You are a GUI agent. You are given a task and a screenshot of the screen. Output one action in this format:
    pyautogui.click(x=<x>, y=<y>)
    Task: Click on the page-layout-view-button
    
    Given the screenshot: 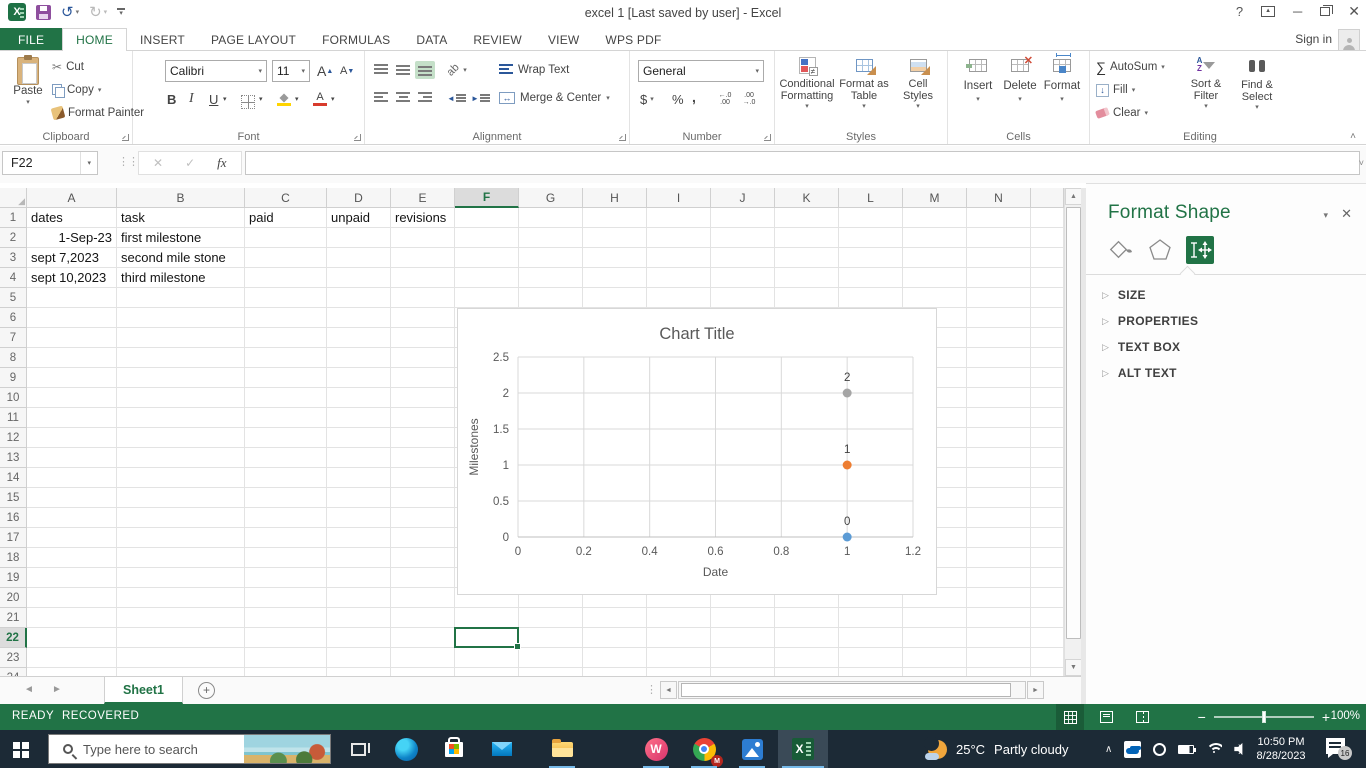 What is the action you would take?
    pyautogui.click(x=1106, y=717)
    